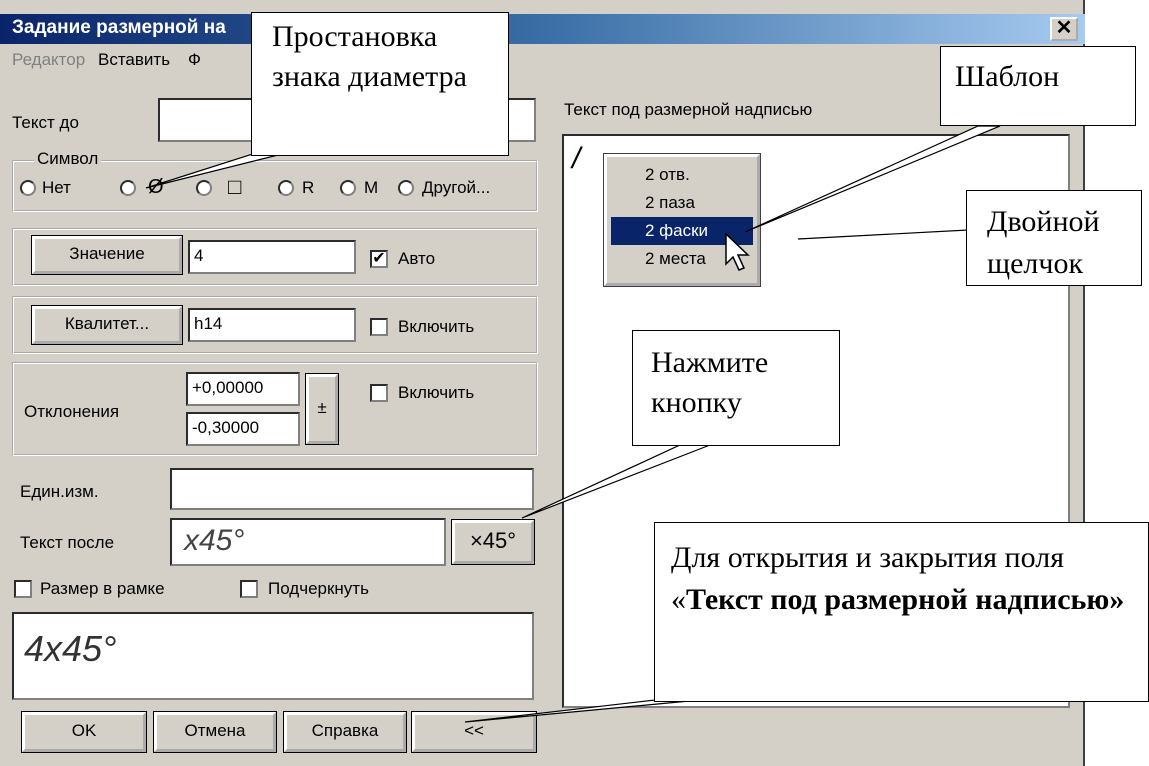  What do you see at coordinates (1007, 76) in the screenshot?
I see `template-callout-text: Шаблон` at bounding box center [1007, 76].